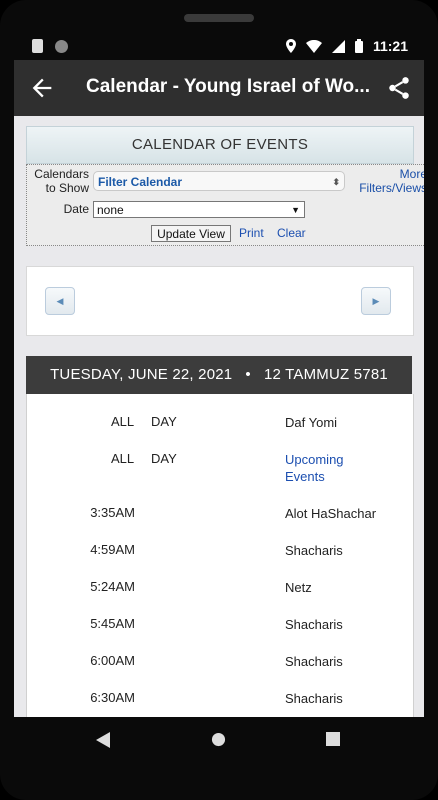  What do you see at coordinates (333, 739) in the screenshot?
I see `recents-square-icon` at bounding box center [333, 739].